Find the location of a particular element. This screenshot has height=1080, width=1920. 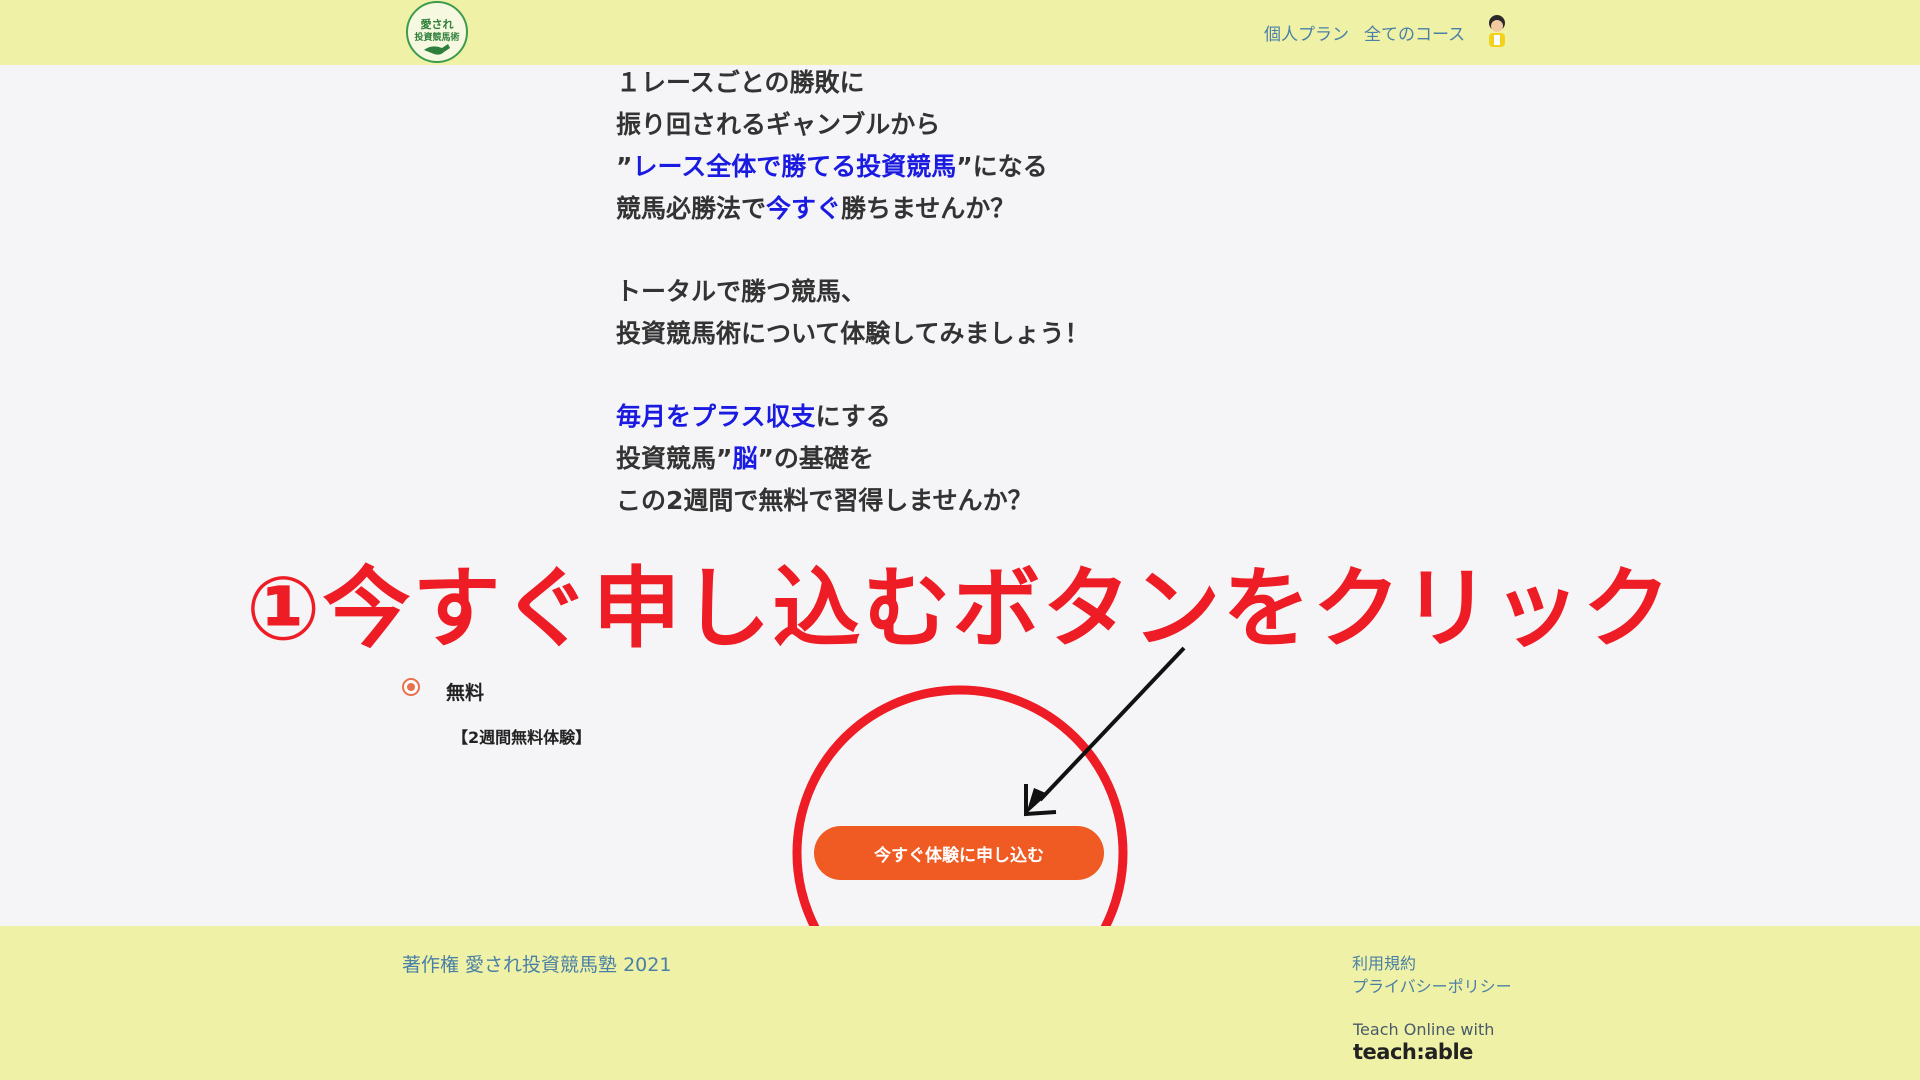

teachable-logo: teach:able is located at coordinates (1413, 1052).